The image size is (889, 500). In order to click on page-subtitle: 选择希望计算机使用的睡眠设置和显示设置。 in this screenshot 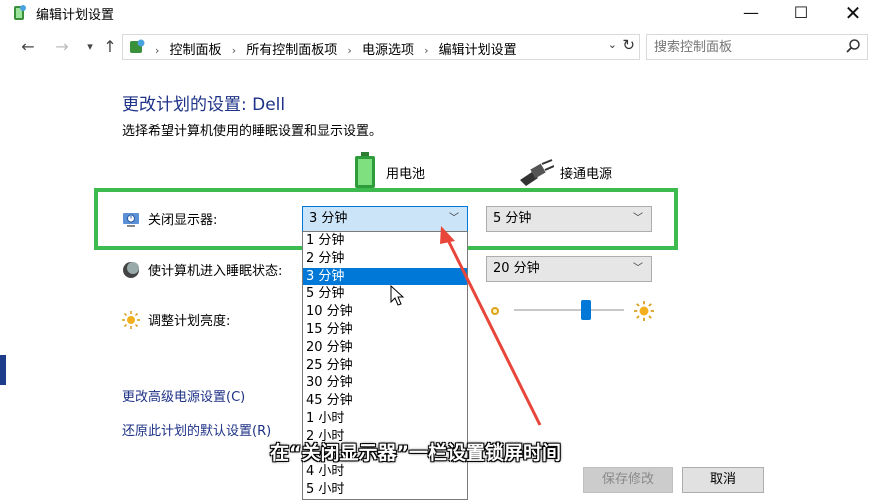, I will do `click(252, 131)`.